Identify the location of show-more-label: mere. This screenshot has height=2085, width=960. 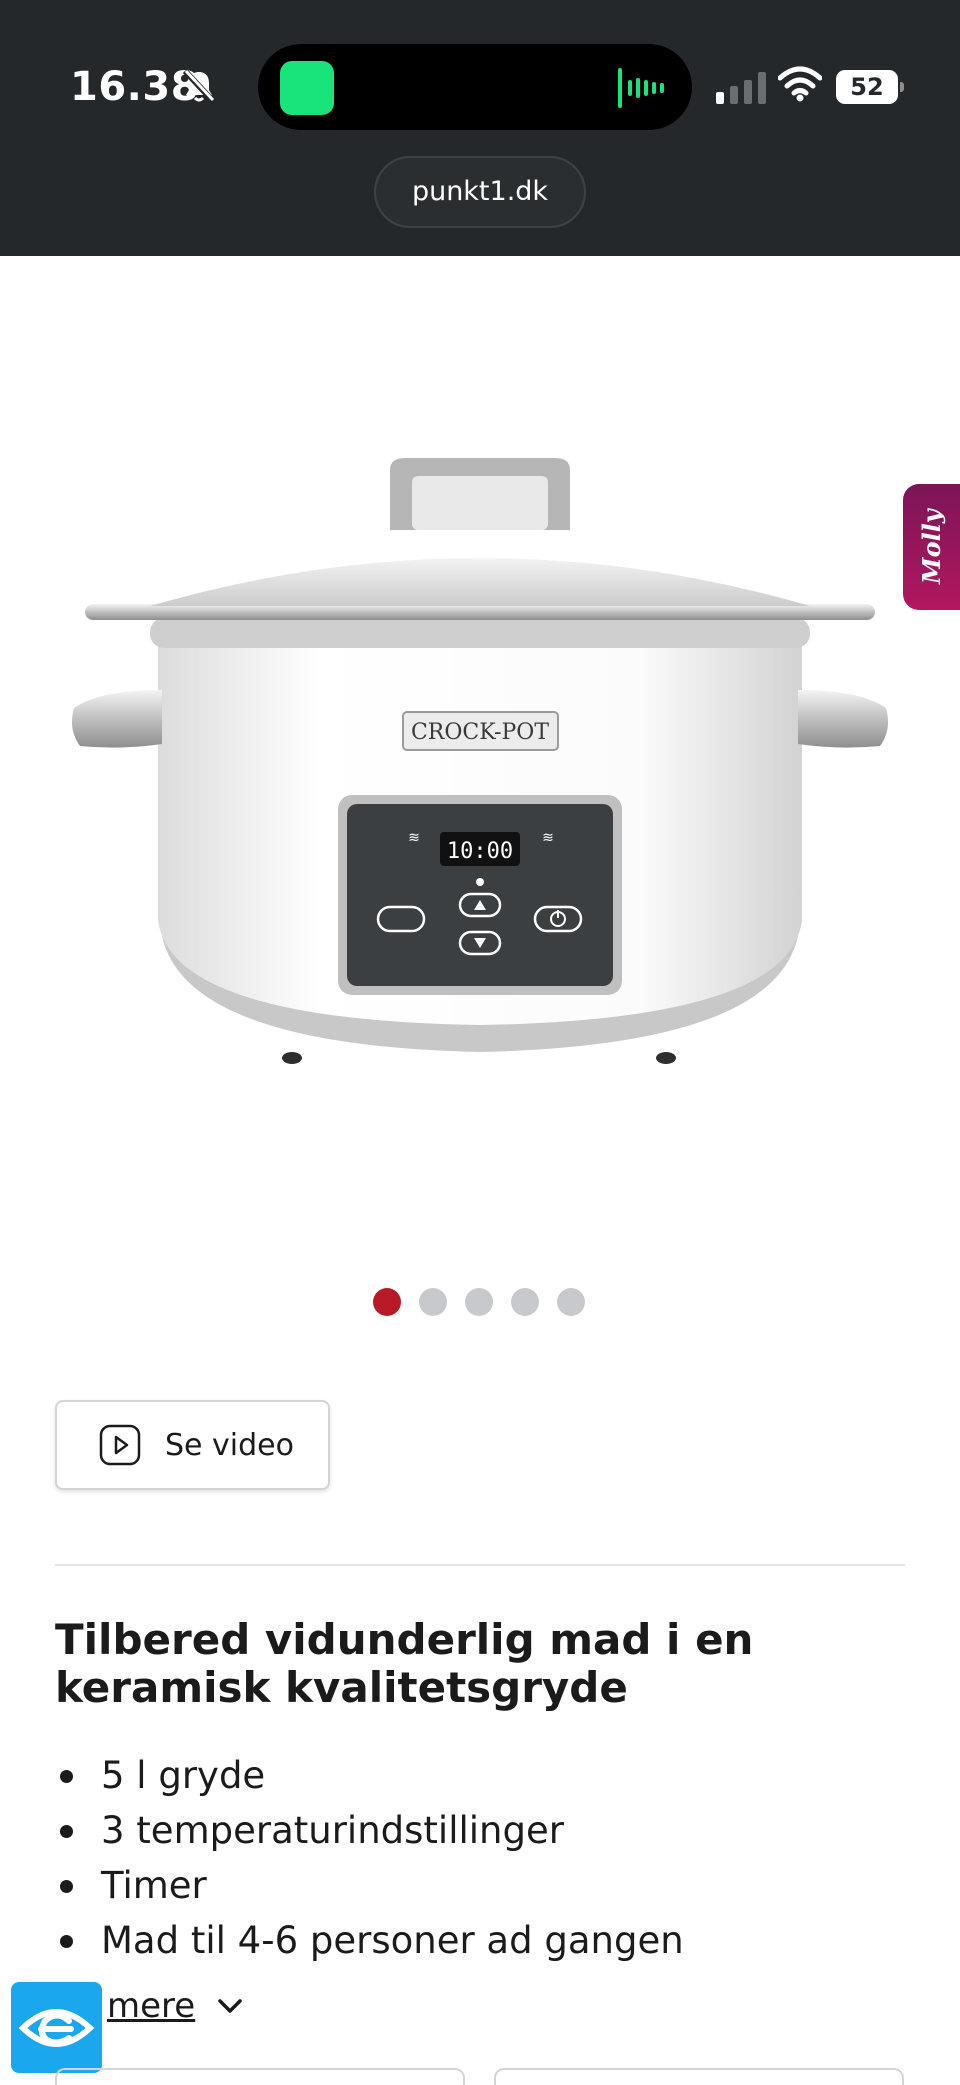
(151, 2006).